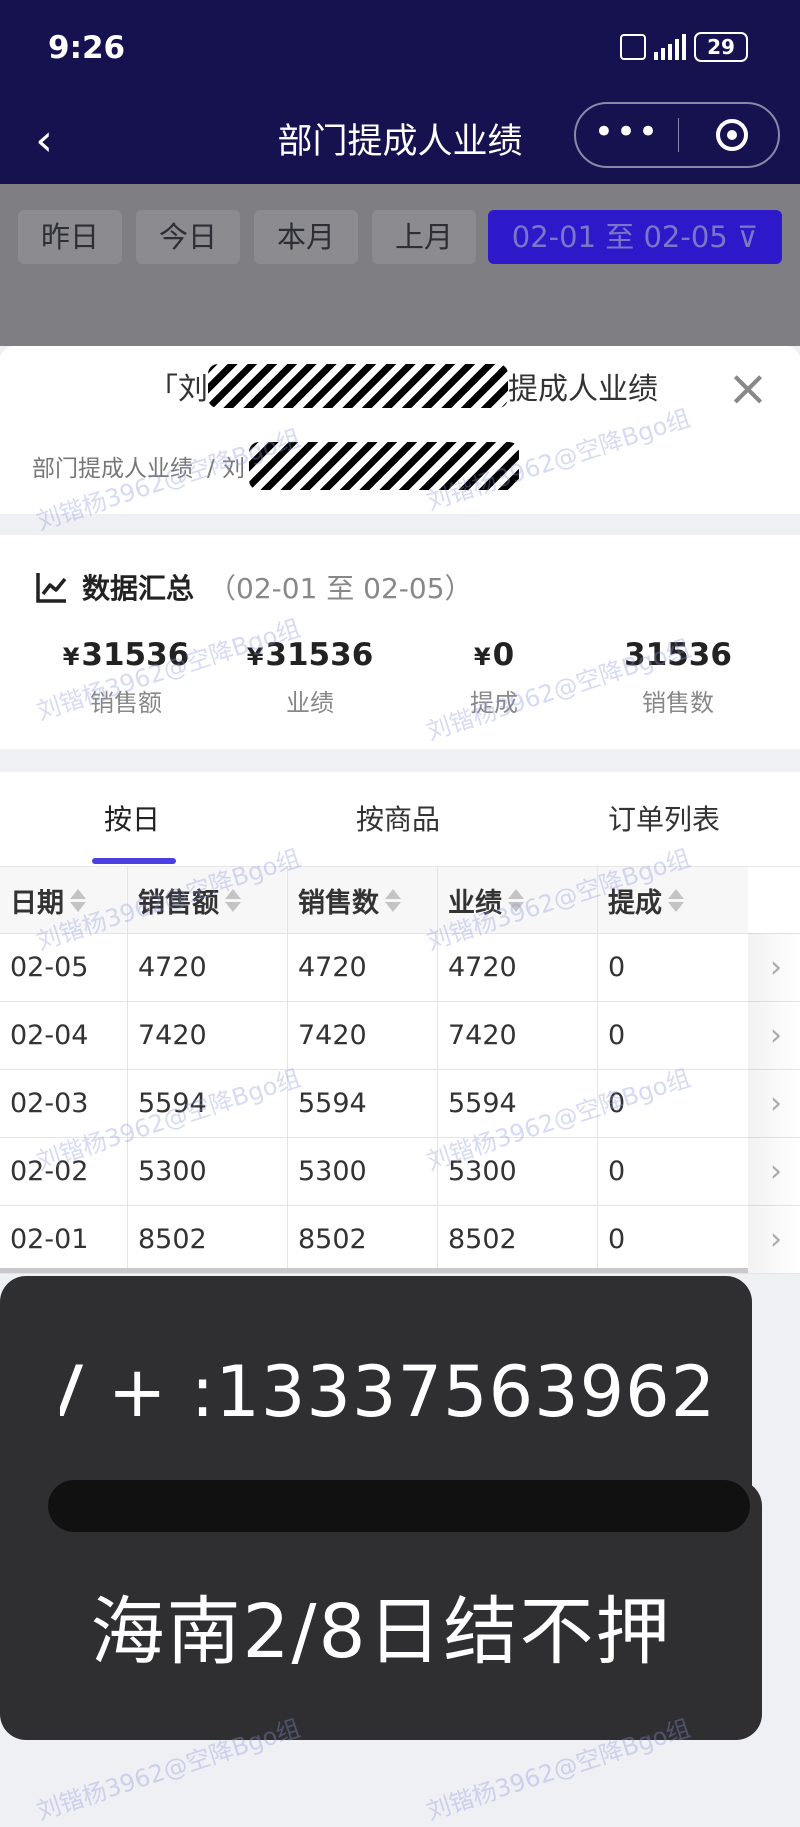 The image size is (800, 1827). What do you see at coordinates (64, 1171) in the screenshot?
I see `cell-date: 02-02` at bounding box center [64, 1171].